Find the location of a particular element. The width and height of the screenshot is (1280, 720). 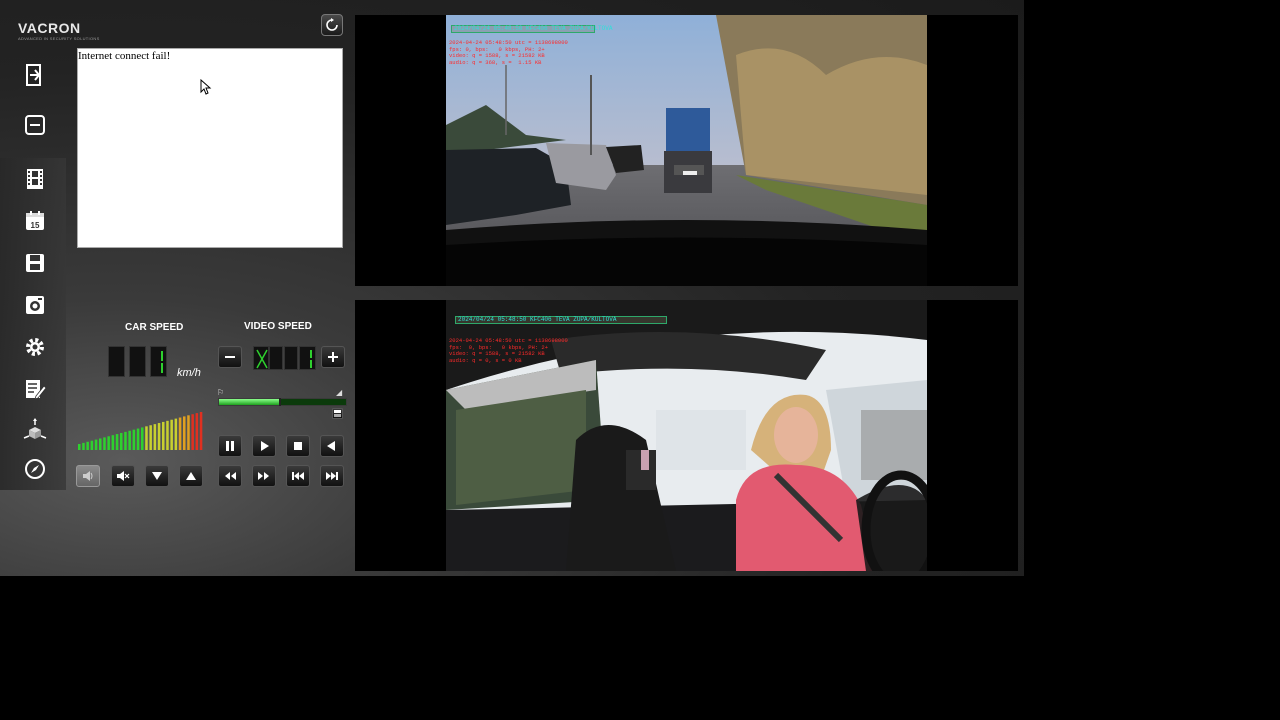

minimize-icon is located at coordinates (35, 125).